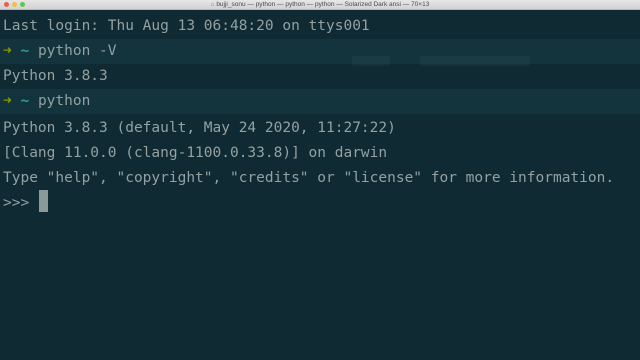  Describe the element at coordinates (20, 203) in the screenshot. I see `repl-prompt: >>>` at that location.